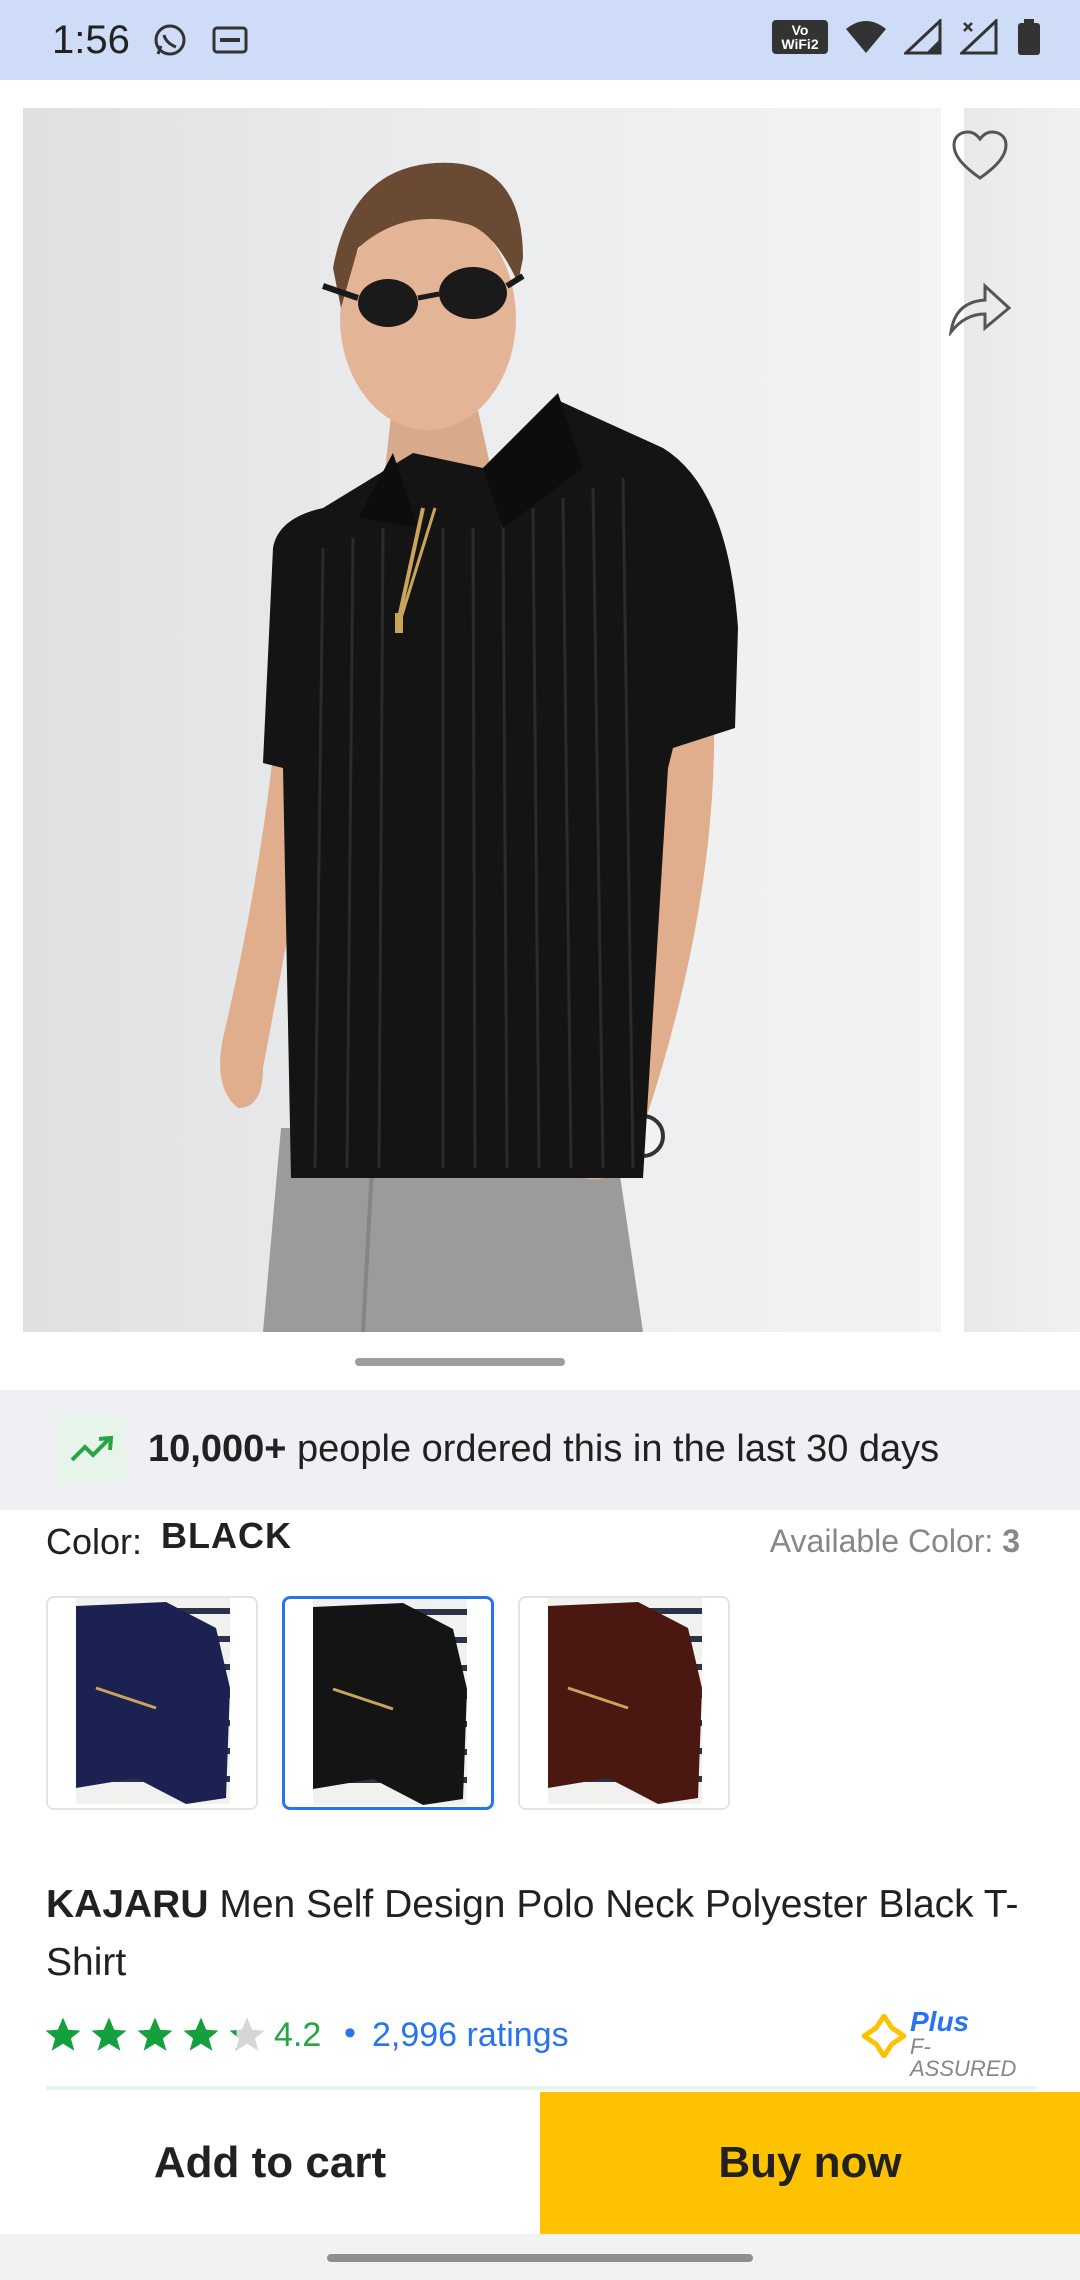  I want to click on ratings-count: 2,996 ratings, so click(470, 2035).